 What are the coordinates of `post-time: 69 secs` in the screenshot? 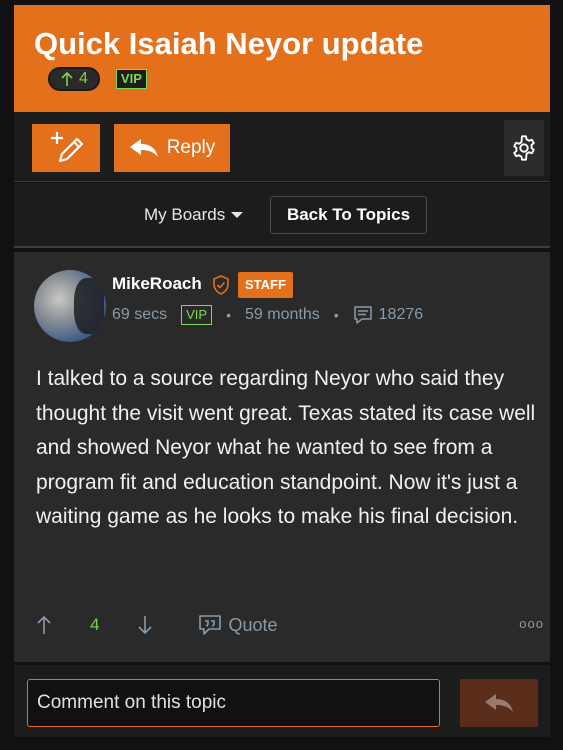 It's located at (140, 314).